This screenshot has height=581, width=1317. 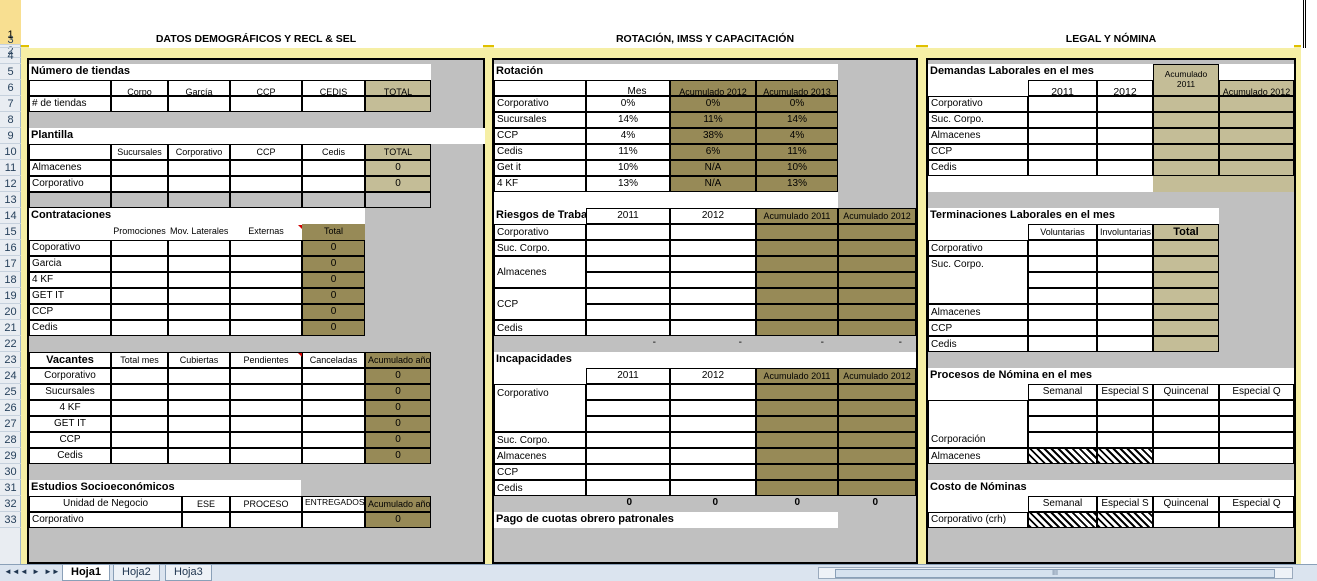 I want to click on row-header-15: 15, so click(x=10, y=232).